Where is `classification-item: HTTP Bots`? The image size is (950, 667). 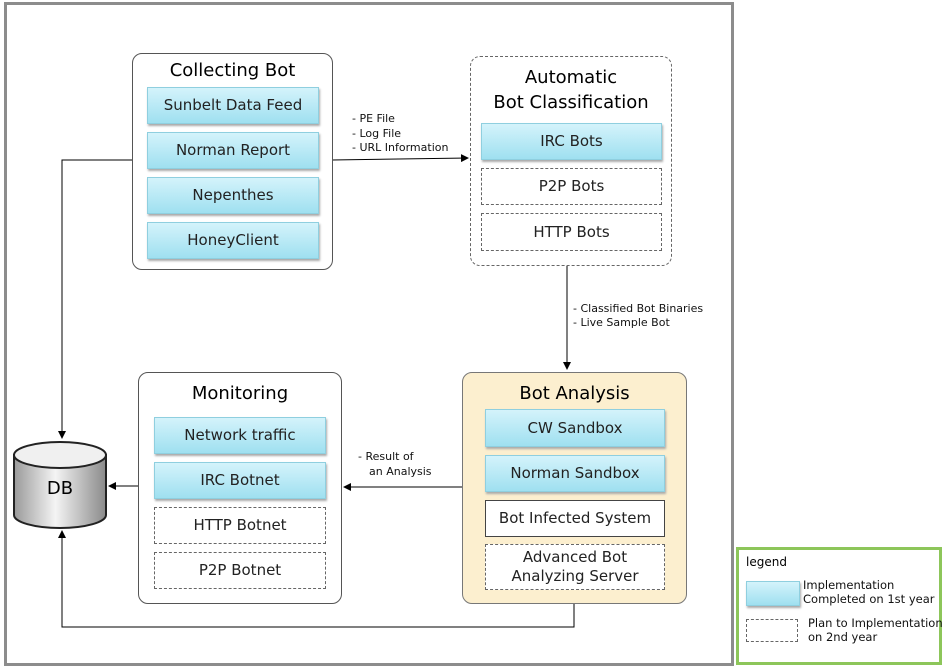 classification-item: HTTP Bots is located at coordinates (571, 232).